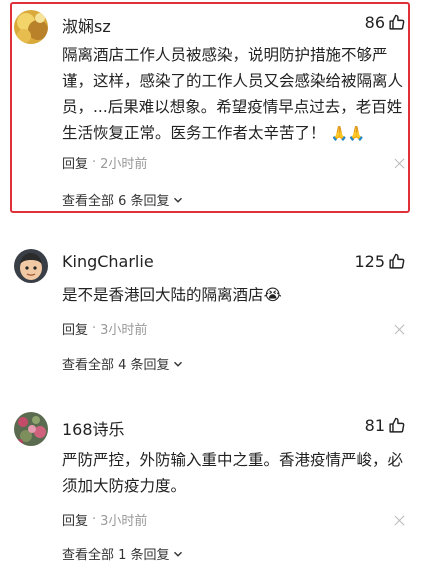  What do you see at coordinates (348, 134) in the screenshot?
I see `pray-emoji: 🙏🙏` at bounding box center [348, 134].